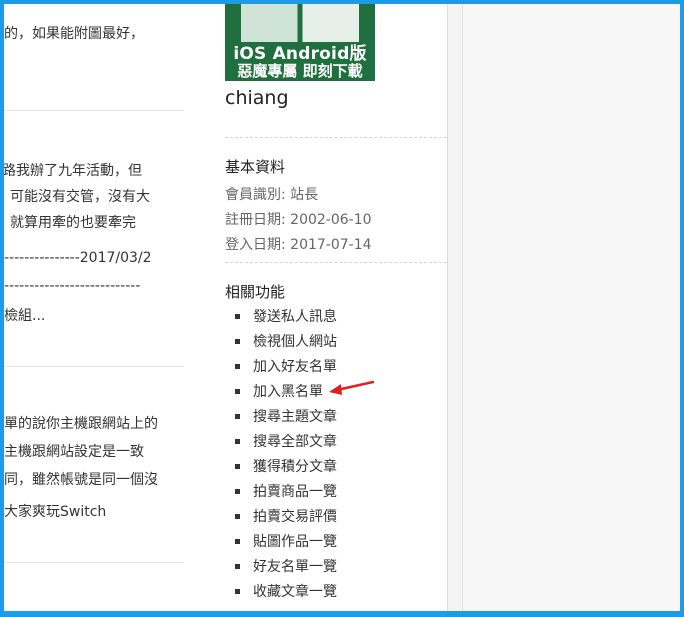 The height and width of the screenshot is (617, 684). I want to click on link-label: 獲得積分文章, so click(295, 467).